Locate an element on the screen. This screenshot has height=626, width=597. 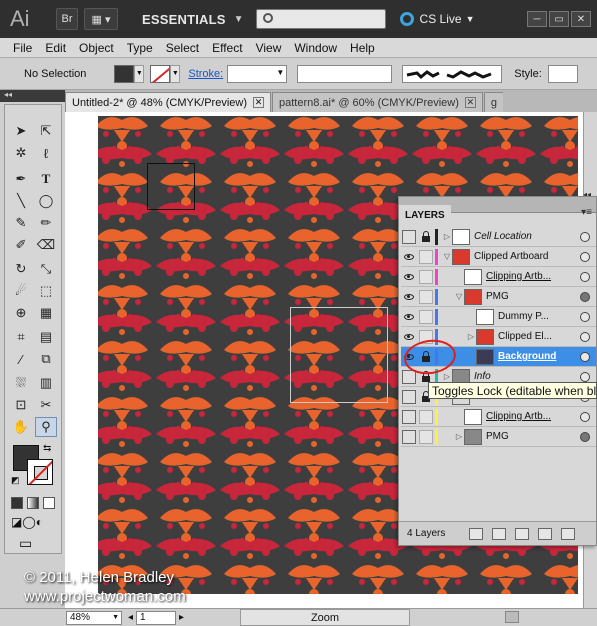
free-transform-tool-icon: ⬚ is located at coordinates (46, 291).